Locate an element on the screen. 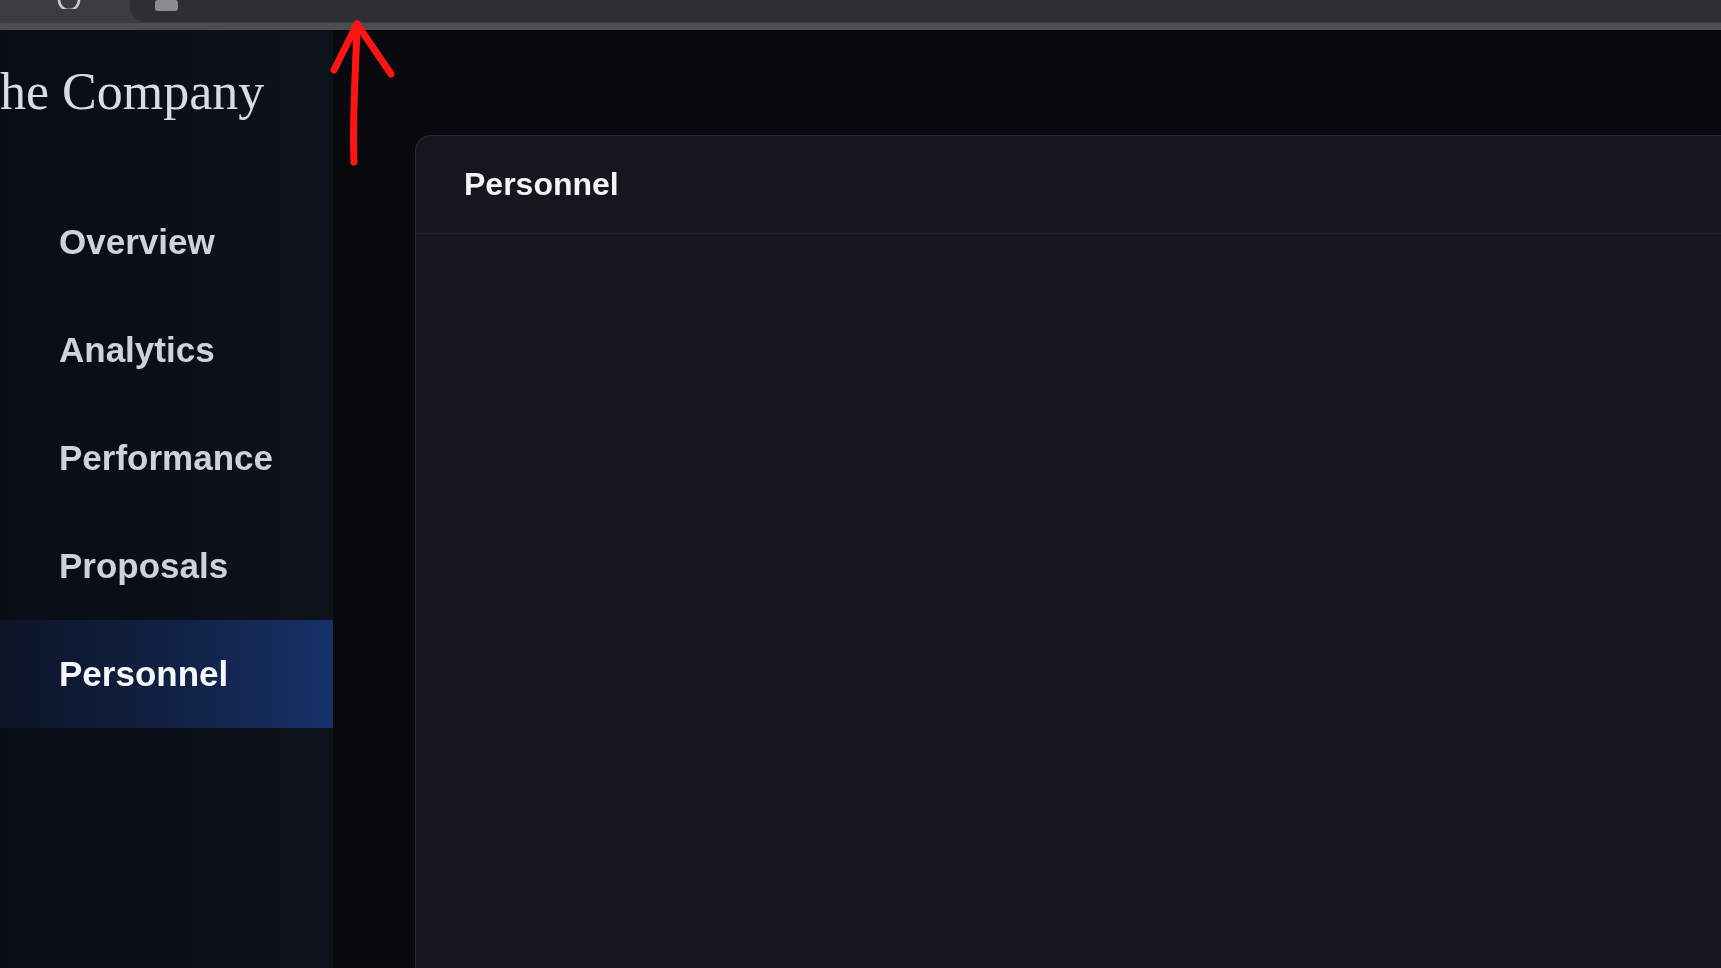  reload-icon is located at coordinates (69, 4).